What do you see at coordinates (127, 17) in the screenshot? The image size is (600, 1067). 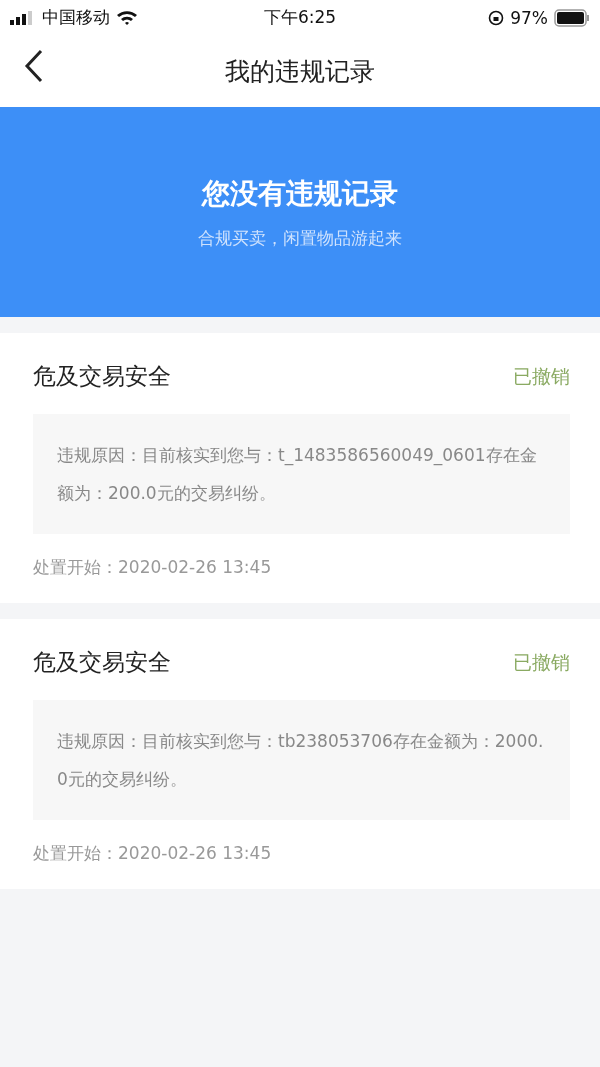 I see `wifi-icon` at bounding box center [127, 17].